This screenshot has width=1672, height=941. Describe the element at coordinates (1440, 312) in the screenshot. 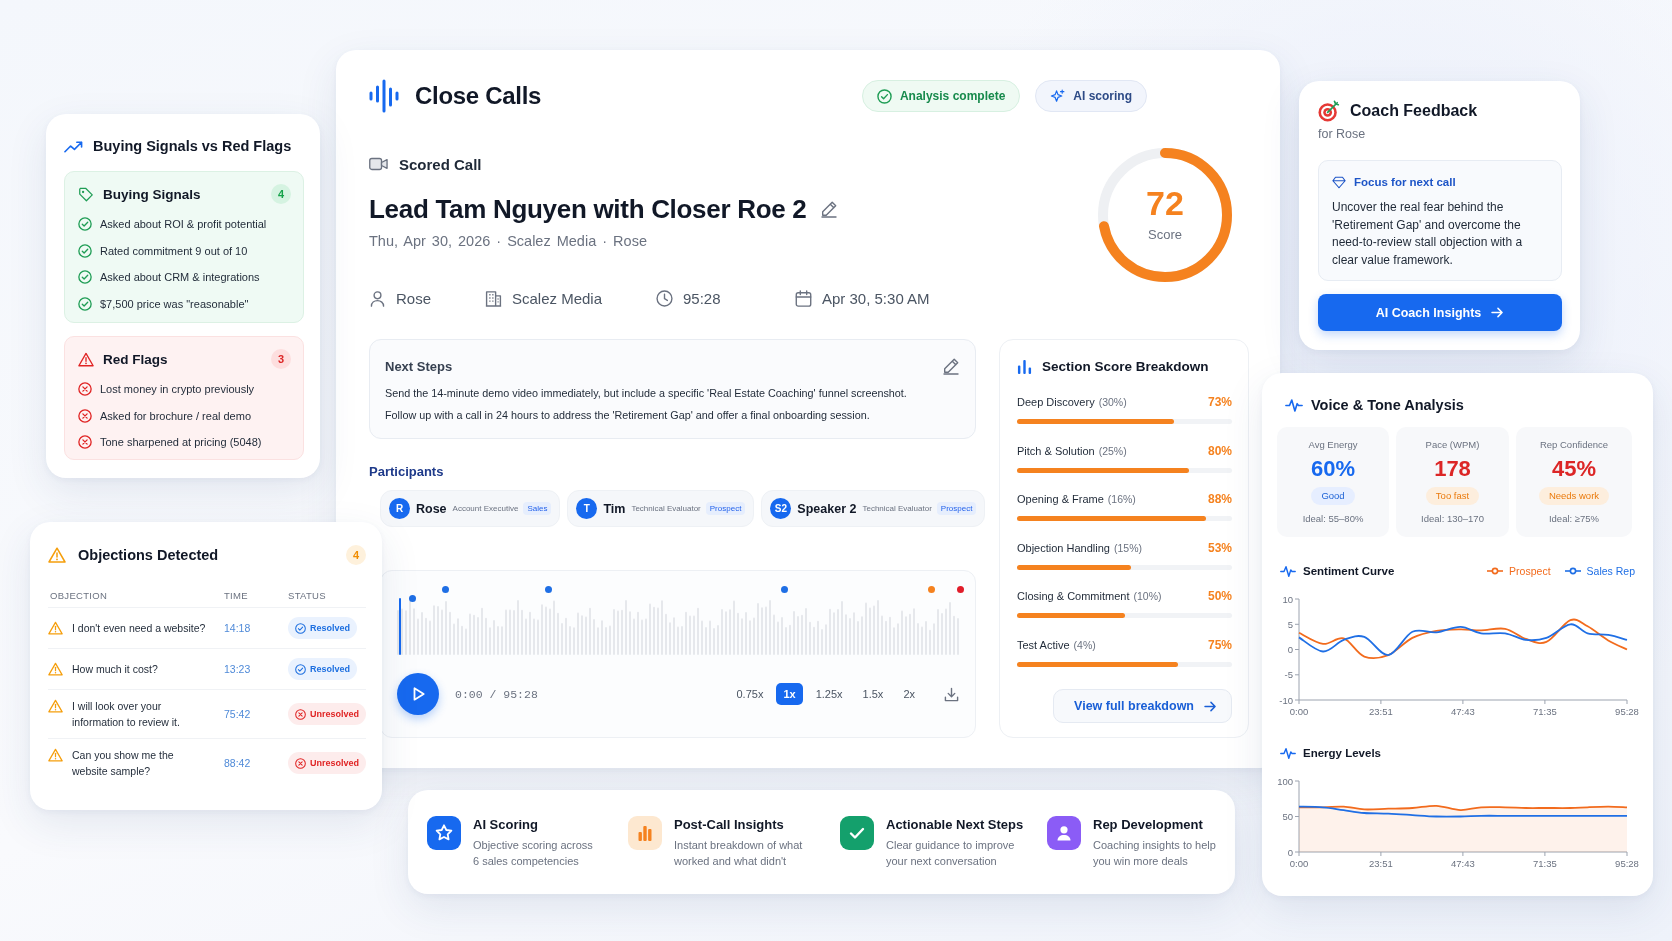

I see `coach-insights-button: AI Coach Insights` at that location.